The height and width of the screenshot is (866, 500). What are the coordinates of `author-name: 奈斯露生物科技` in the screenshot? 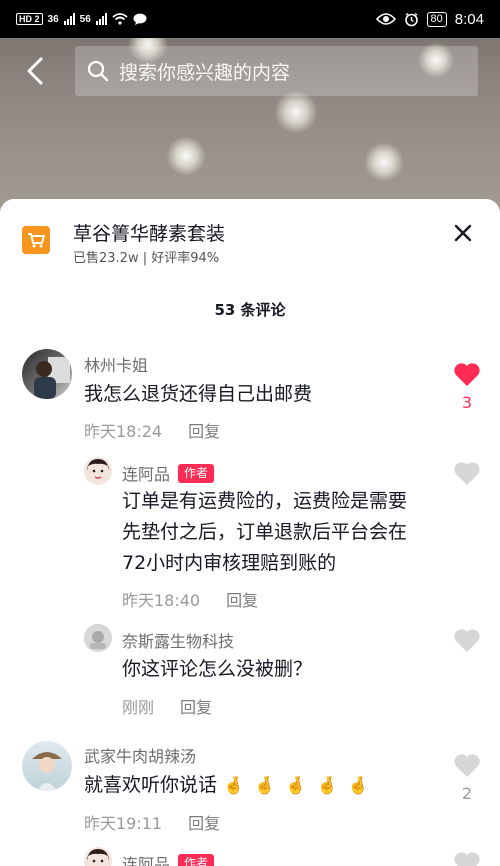 It's located at (178, 641).